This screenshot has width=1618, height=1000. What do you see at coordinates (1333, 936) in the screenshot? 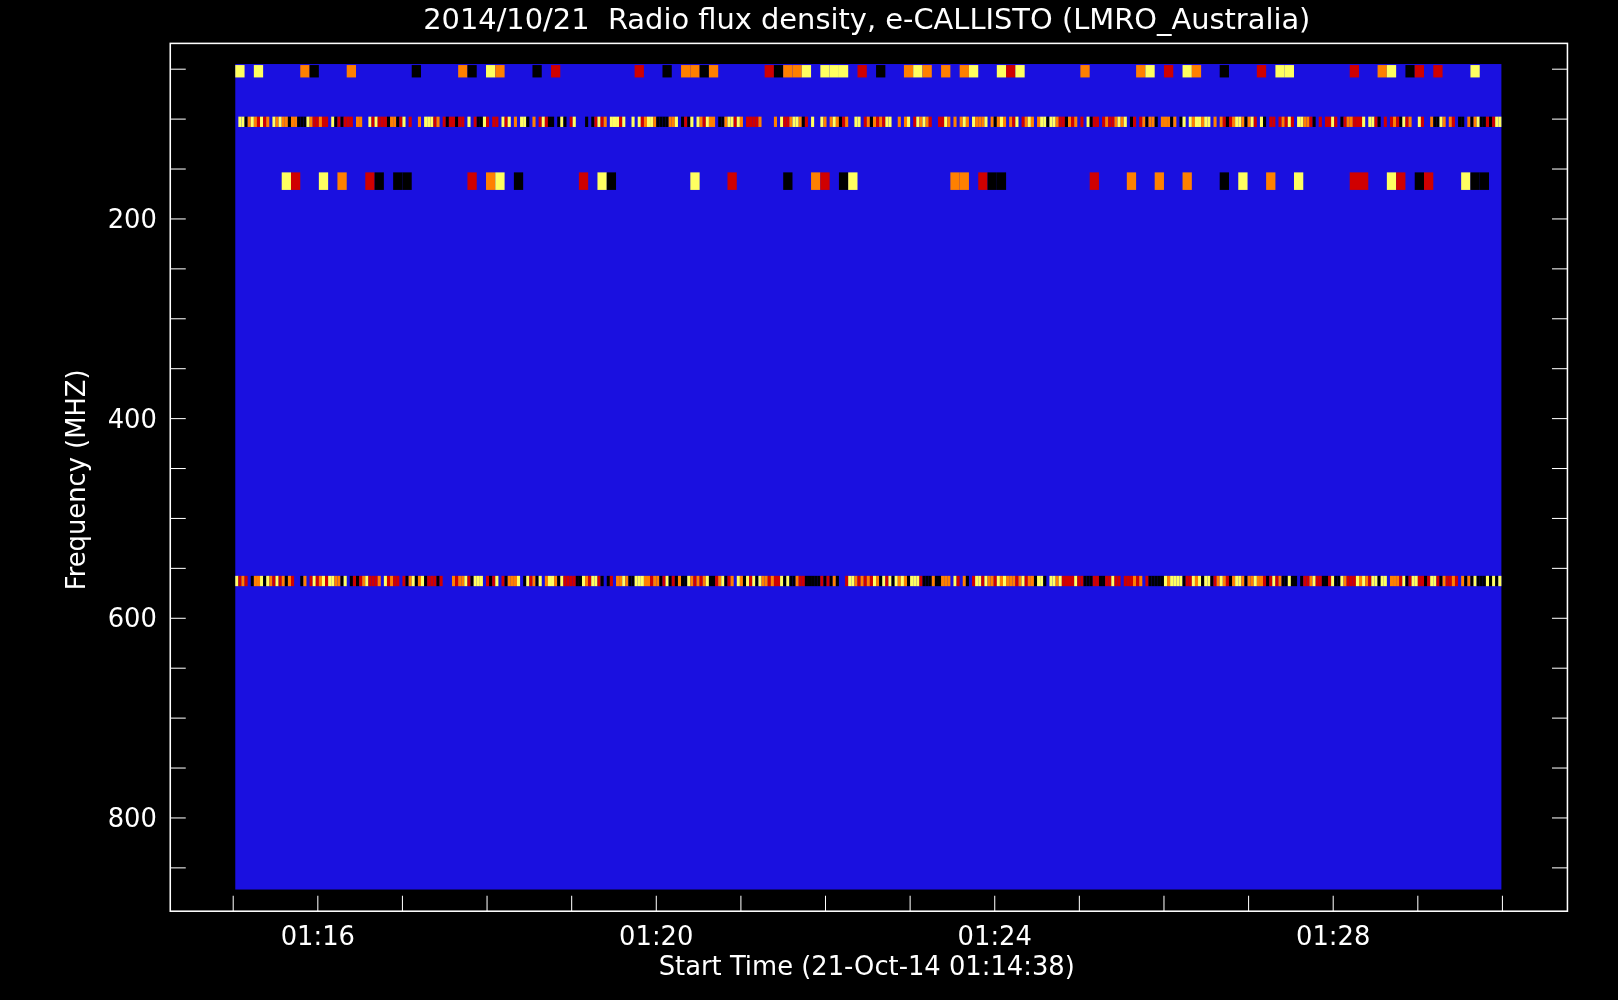
I see `x-tick-label: 01:28` at bounding box center [1333, 936].